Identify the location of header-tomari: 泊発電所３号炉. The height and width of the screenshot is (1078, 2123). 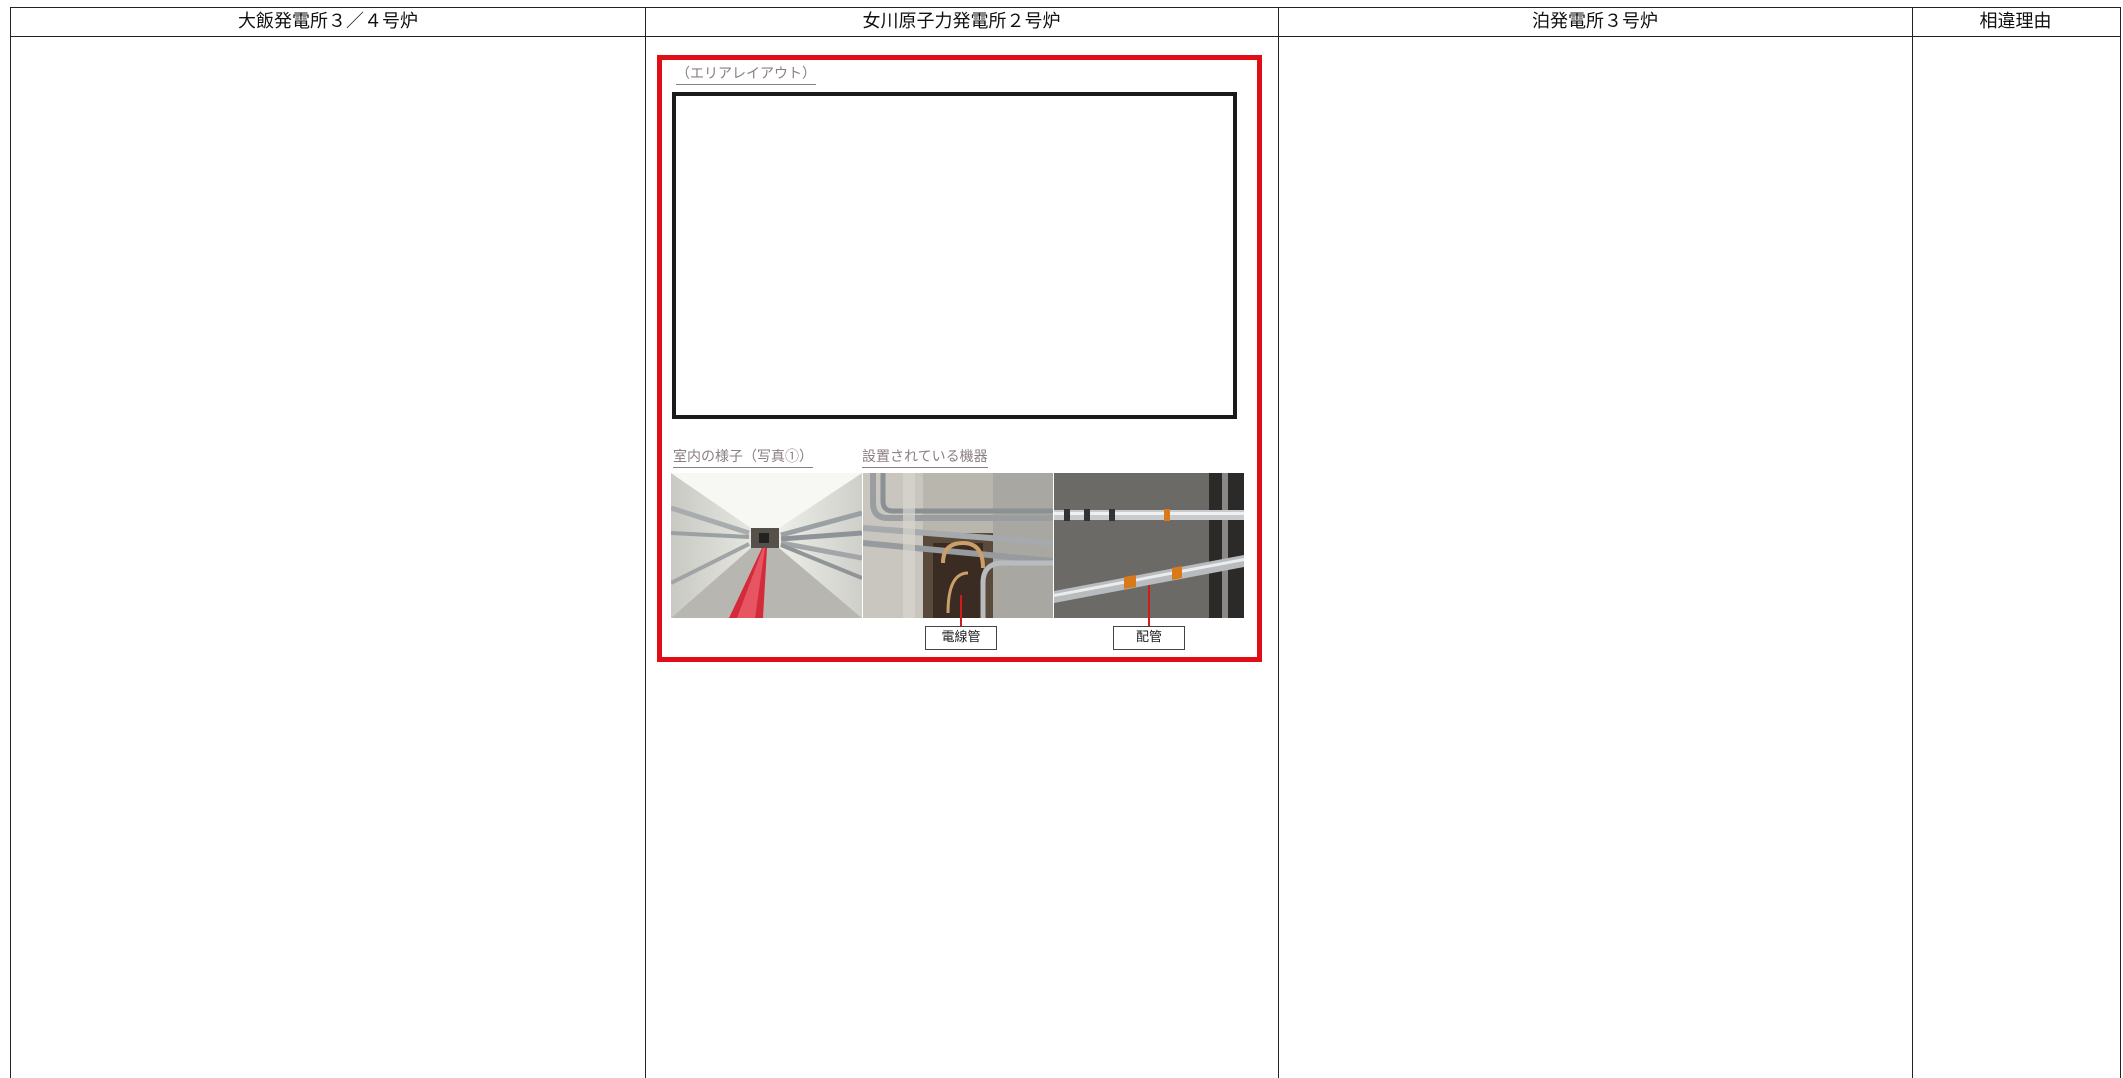
(1595, 21).